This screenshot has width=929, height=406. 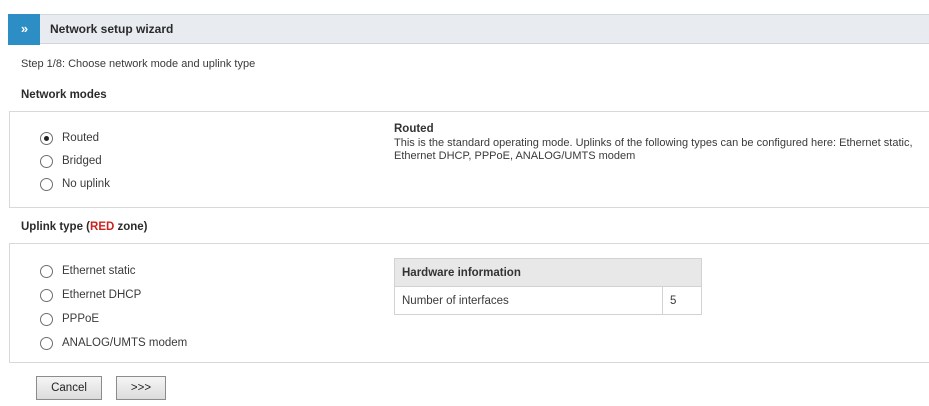 I want to click on table-header-row: Hardware information, so click(x=548, y=272).